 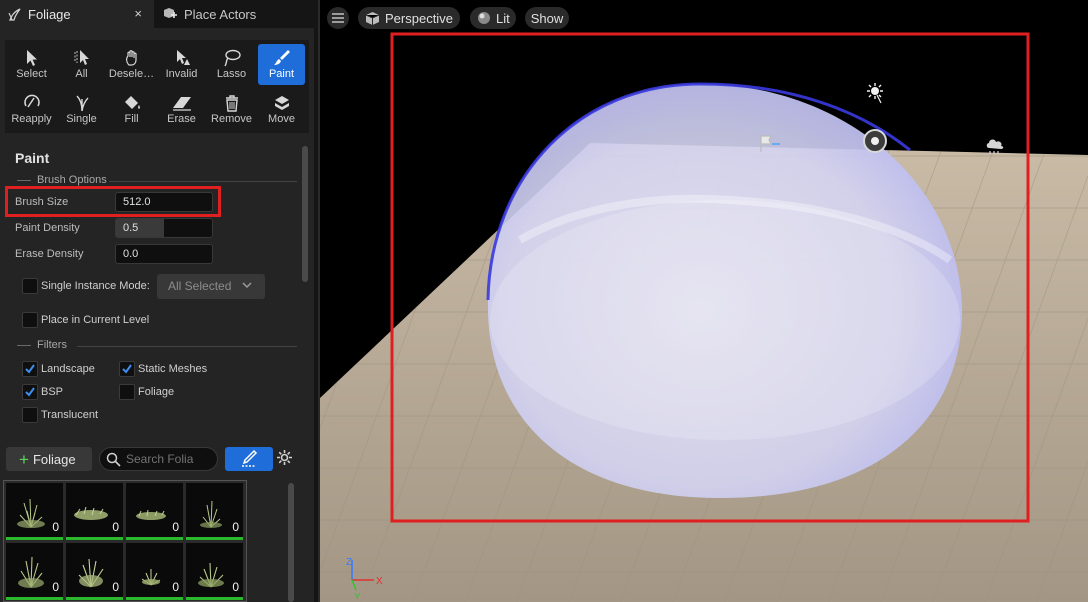 I want to click on perspective-label: Perspective, so click(x=419, y=18).